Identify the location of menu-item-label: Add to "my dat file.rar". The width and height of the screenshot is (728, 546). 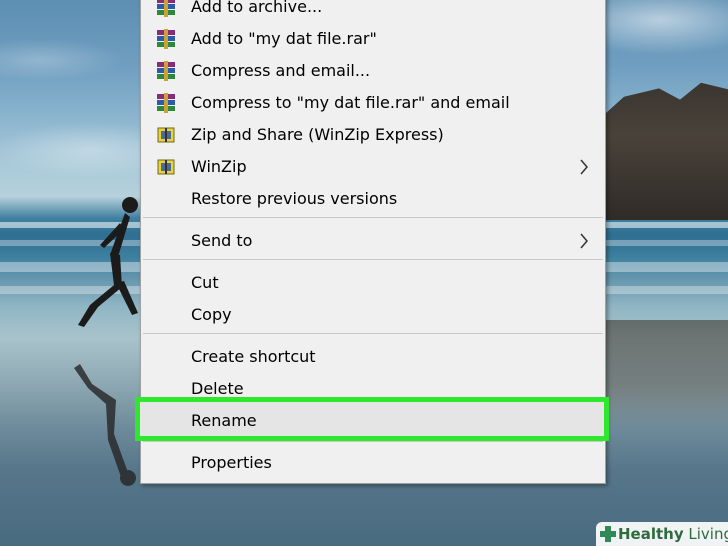
(284, 38).